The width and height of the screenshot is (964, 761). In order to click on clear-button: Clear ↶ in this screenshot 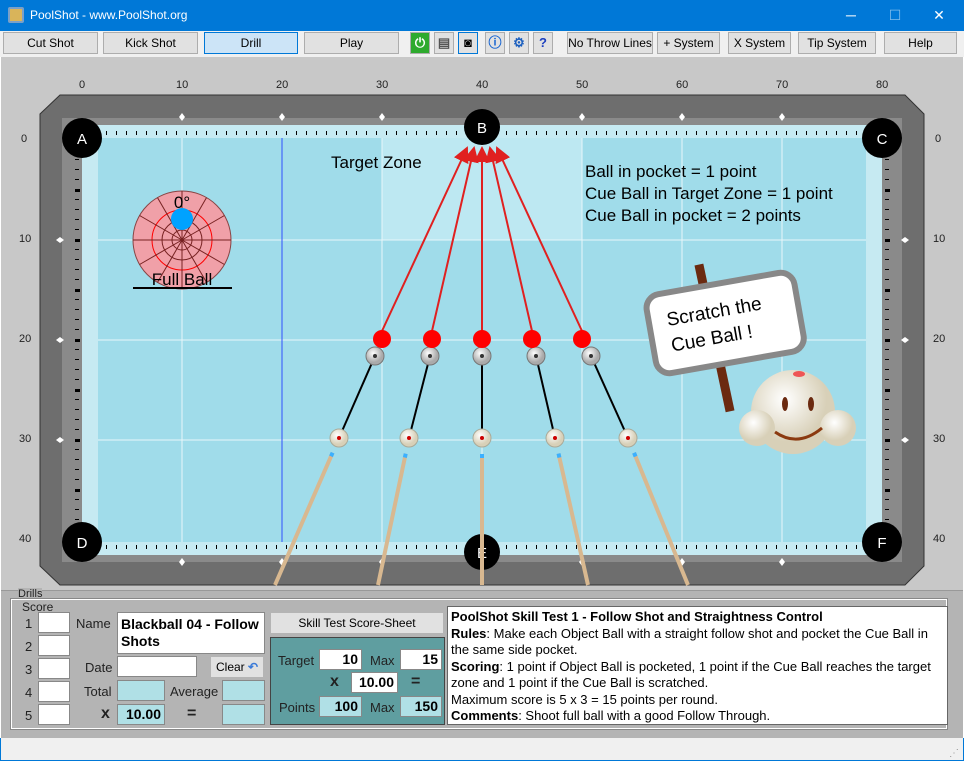, I will do `click(237, 667)`.